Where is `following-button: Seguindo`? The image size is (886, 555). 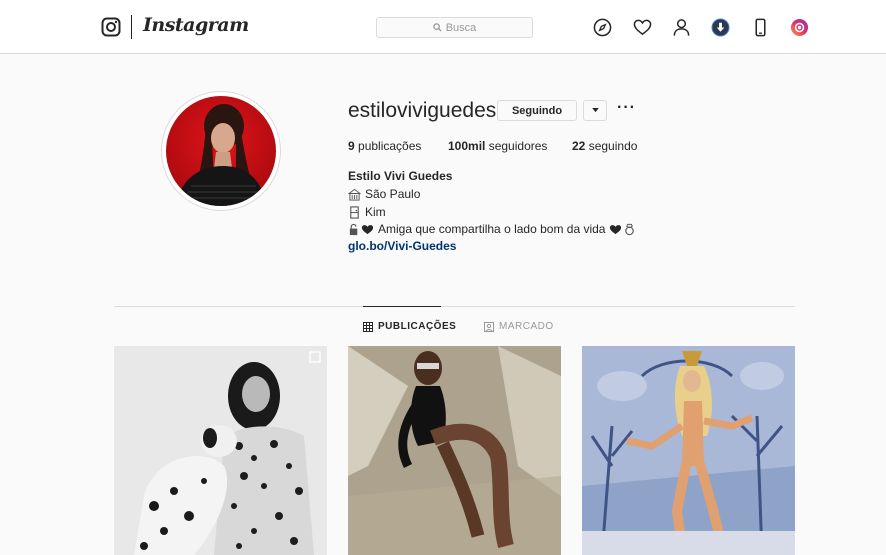
following-button: Seguindo is located at coordinates (537, 110).